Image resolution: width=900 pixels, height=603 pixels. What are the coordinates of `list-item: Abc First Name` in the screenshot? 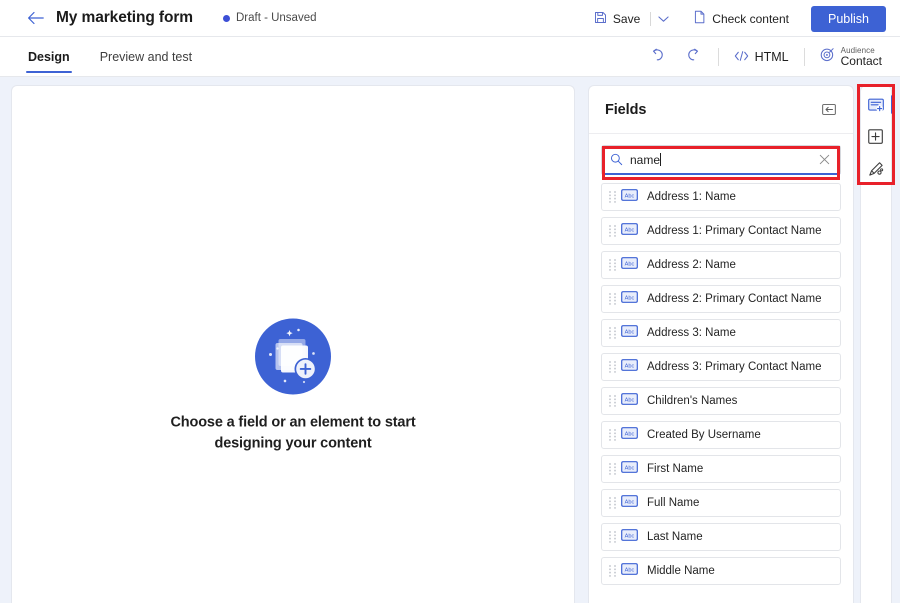 It's located at (721, 469).